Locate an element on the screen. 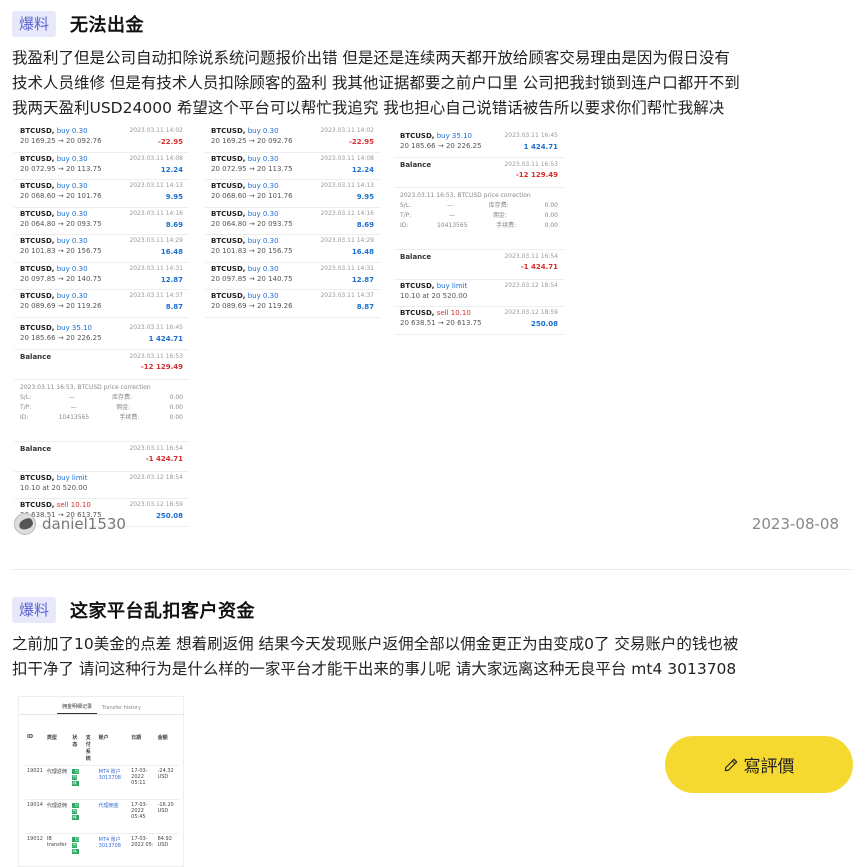 The height and width of the screenshot is (867, 865). author-name: daniel1530 is located at coordinates (84, 524).